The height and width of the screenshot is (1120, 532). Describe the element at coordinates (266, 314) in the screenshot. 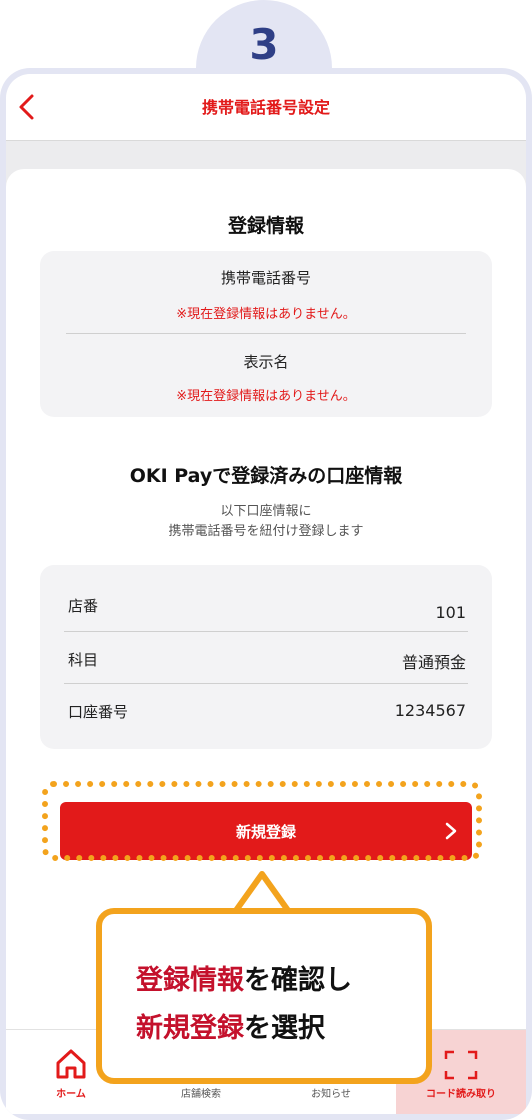

I see `phone-number-status: ※現在登録情報はありません。` at that location.